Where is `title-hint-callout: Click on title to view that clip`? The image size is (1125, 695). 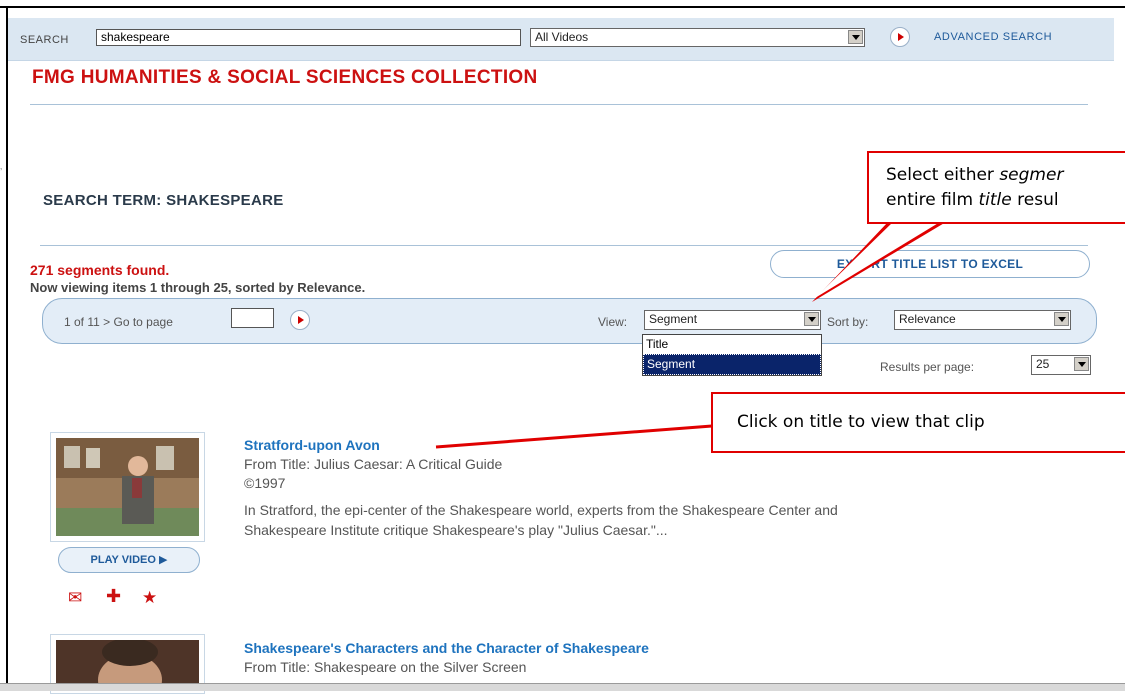 title-hint-callout: Click on title to view that clip is located at coordinates (918, 422).